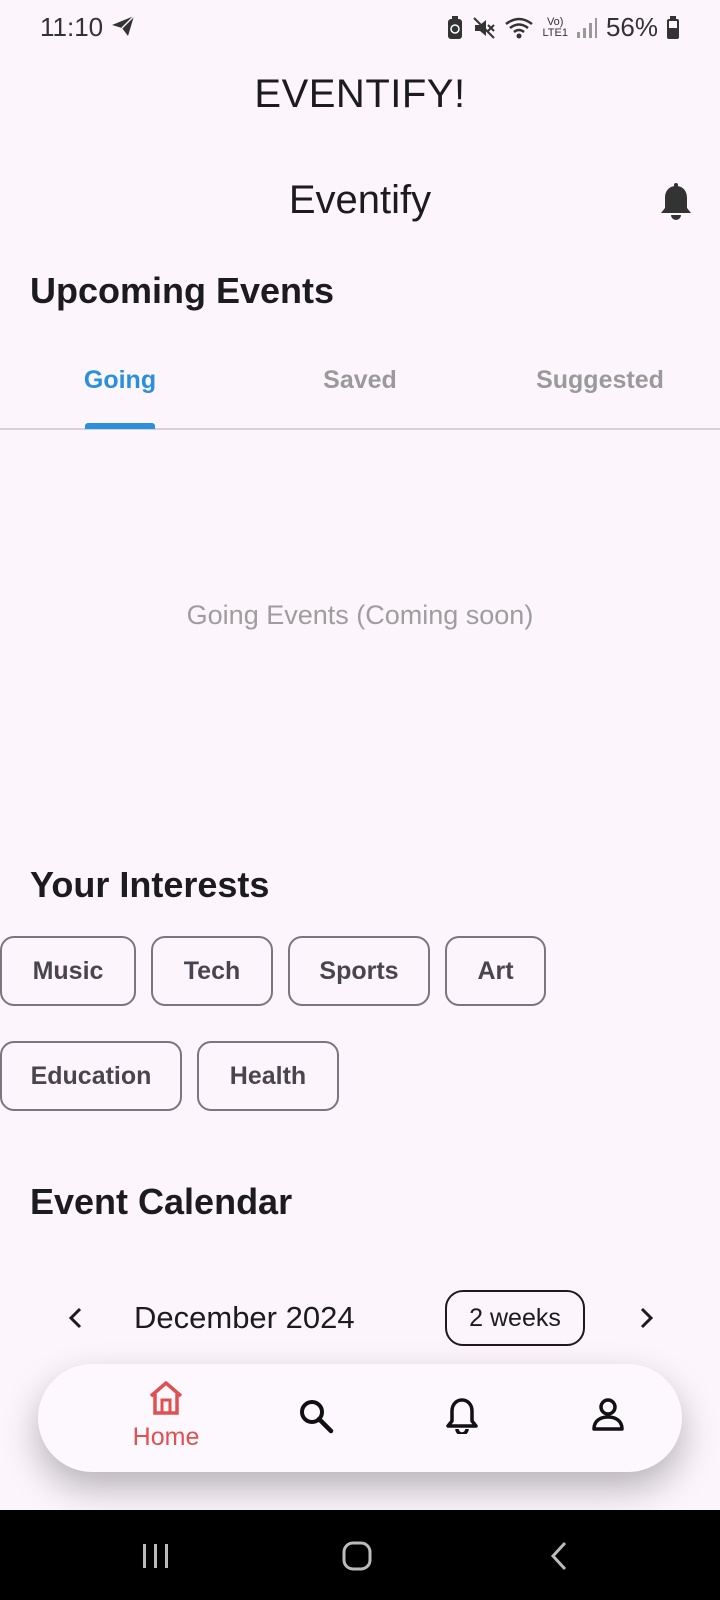  What do you see at coordinates (484, 28) in the screenshot?
I see `mute-icon` at bounding box center [484, 28].